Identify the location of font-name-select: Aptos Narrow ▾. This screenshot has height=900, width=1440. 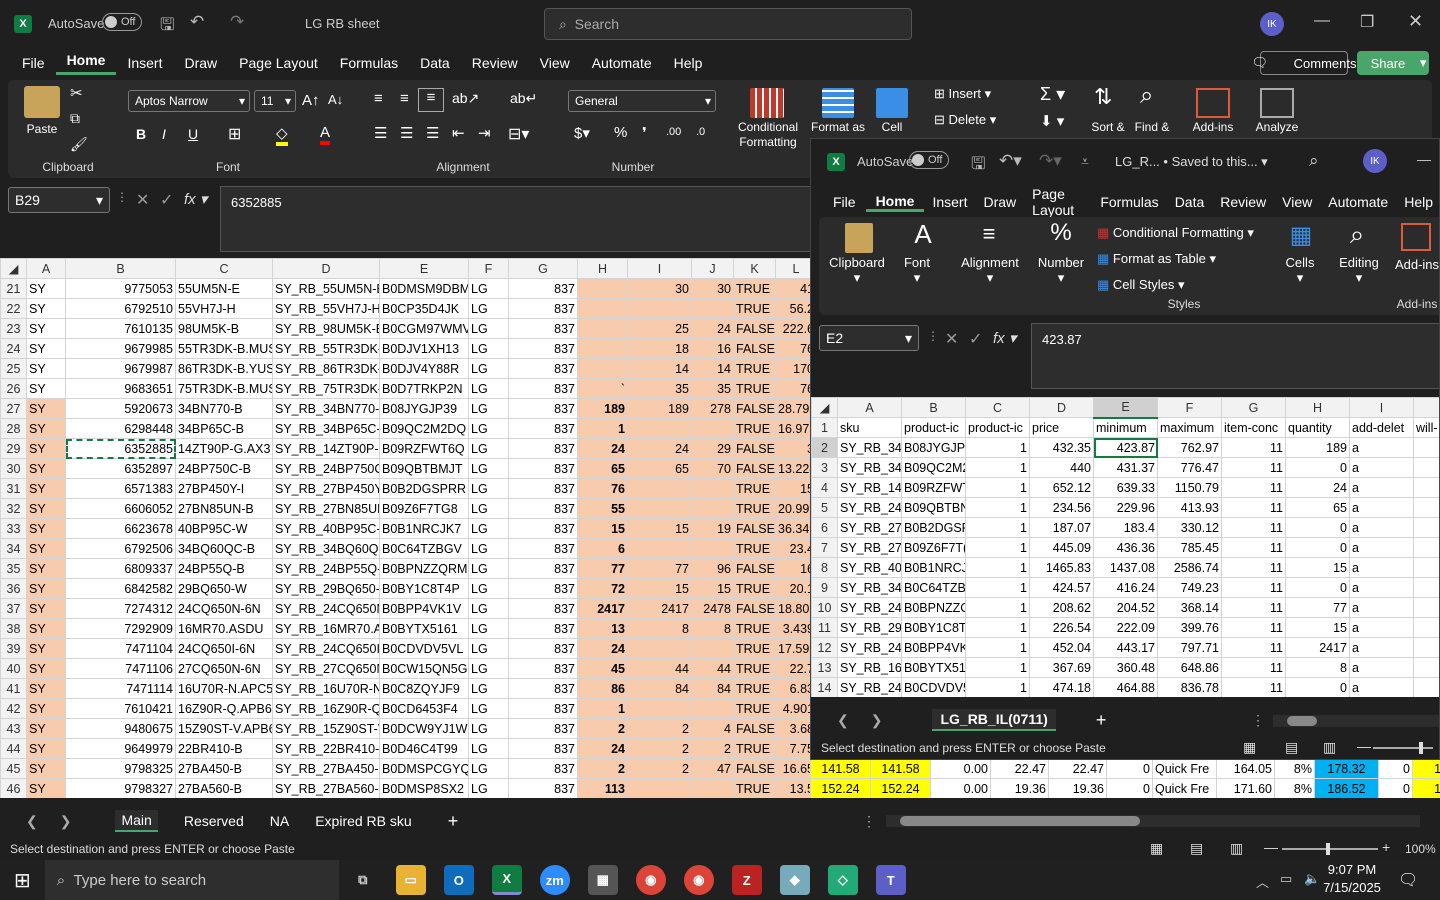
(189, 101).